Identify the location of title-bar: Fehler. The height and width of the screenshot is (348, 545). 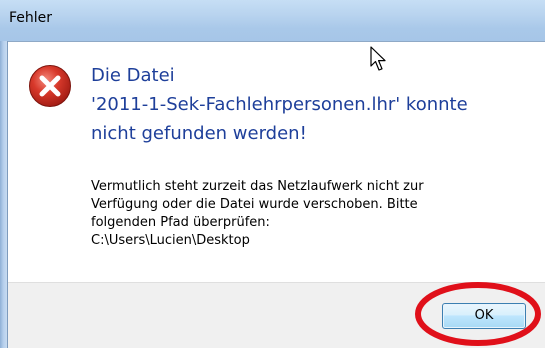
(272, 21).